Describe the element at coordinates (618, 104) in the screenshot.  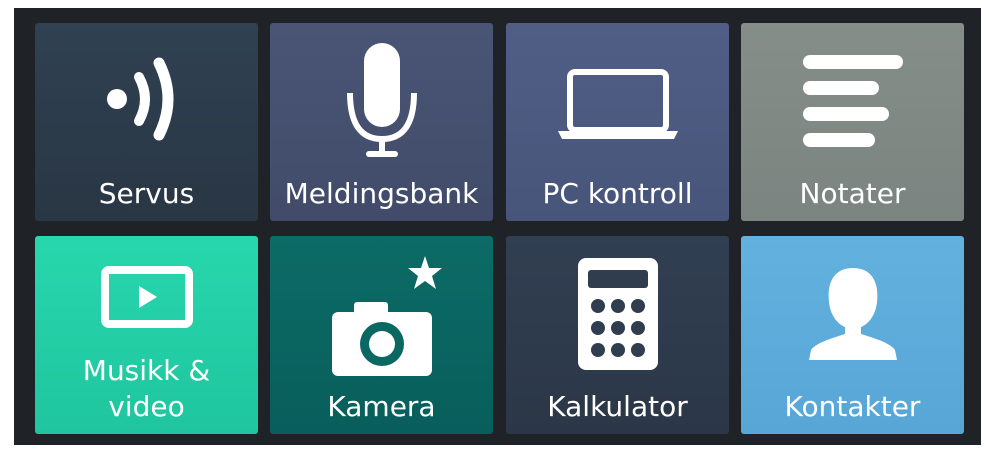
I see `laptop-icon` at that location.